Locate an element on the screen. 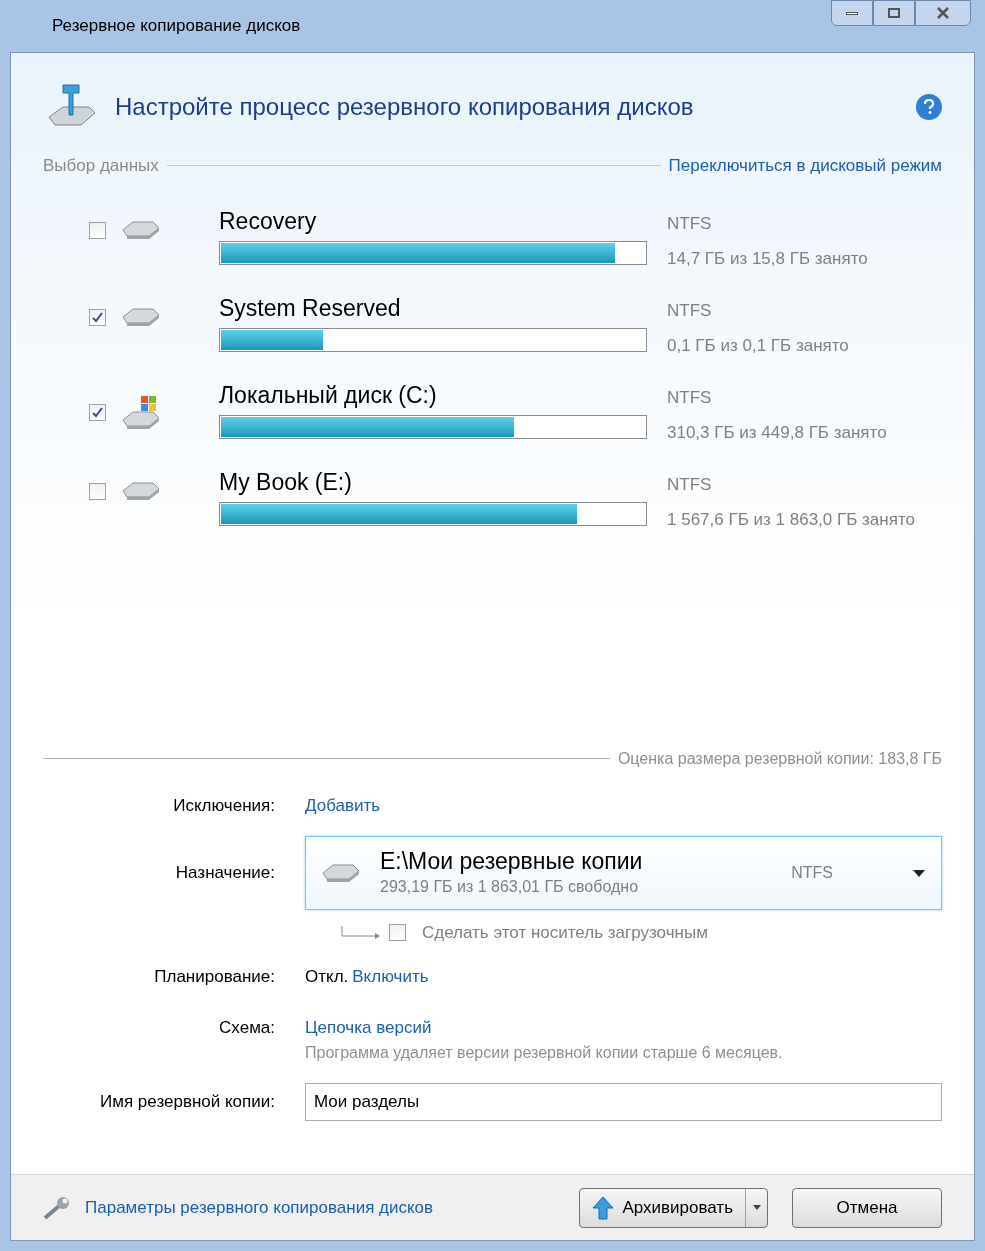 This screenshot has height=1251, width=985. volume-name: My Book (E:) is located at coordinates (286, 481).